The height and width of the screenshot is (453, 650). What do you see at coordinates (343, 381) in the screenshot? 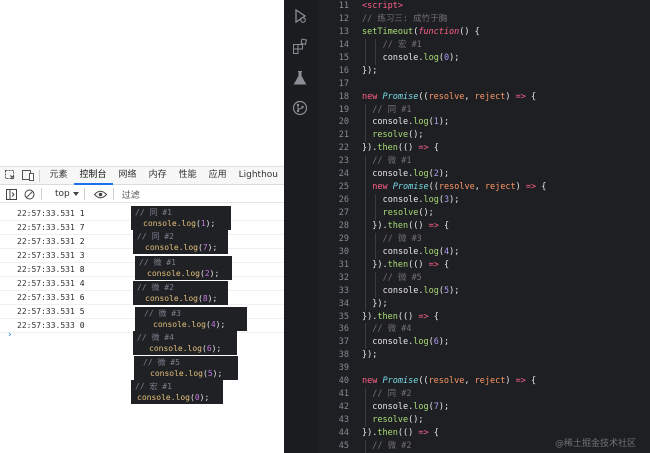
I see `line-number: 40` at bounding box center [343, 381].